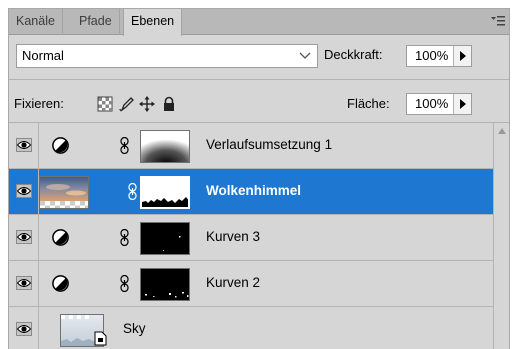 This screenshot has height=349, width=518. I want to click on layer-name: Sky, so click(134, 328).